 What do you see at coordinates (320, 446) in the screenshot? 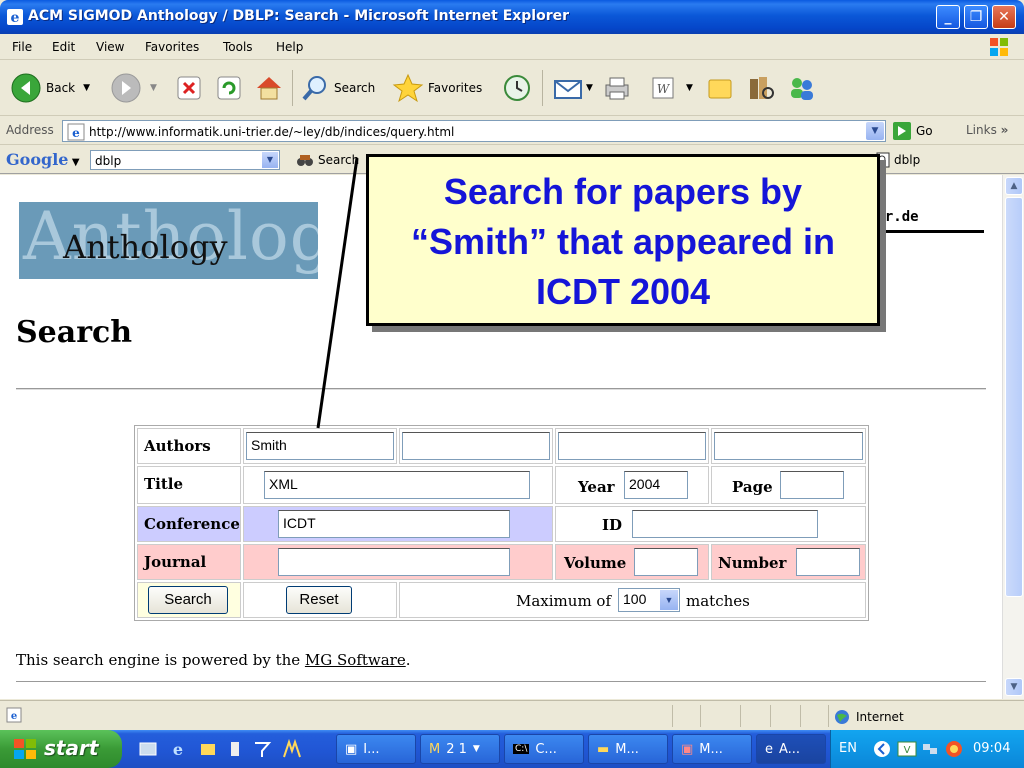
I see `author-input-1: Smith` at bounding box center [320, 446].